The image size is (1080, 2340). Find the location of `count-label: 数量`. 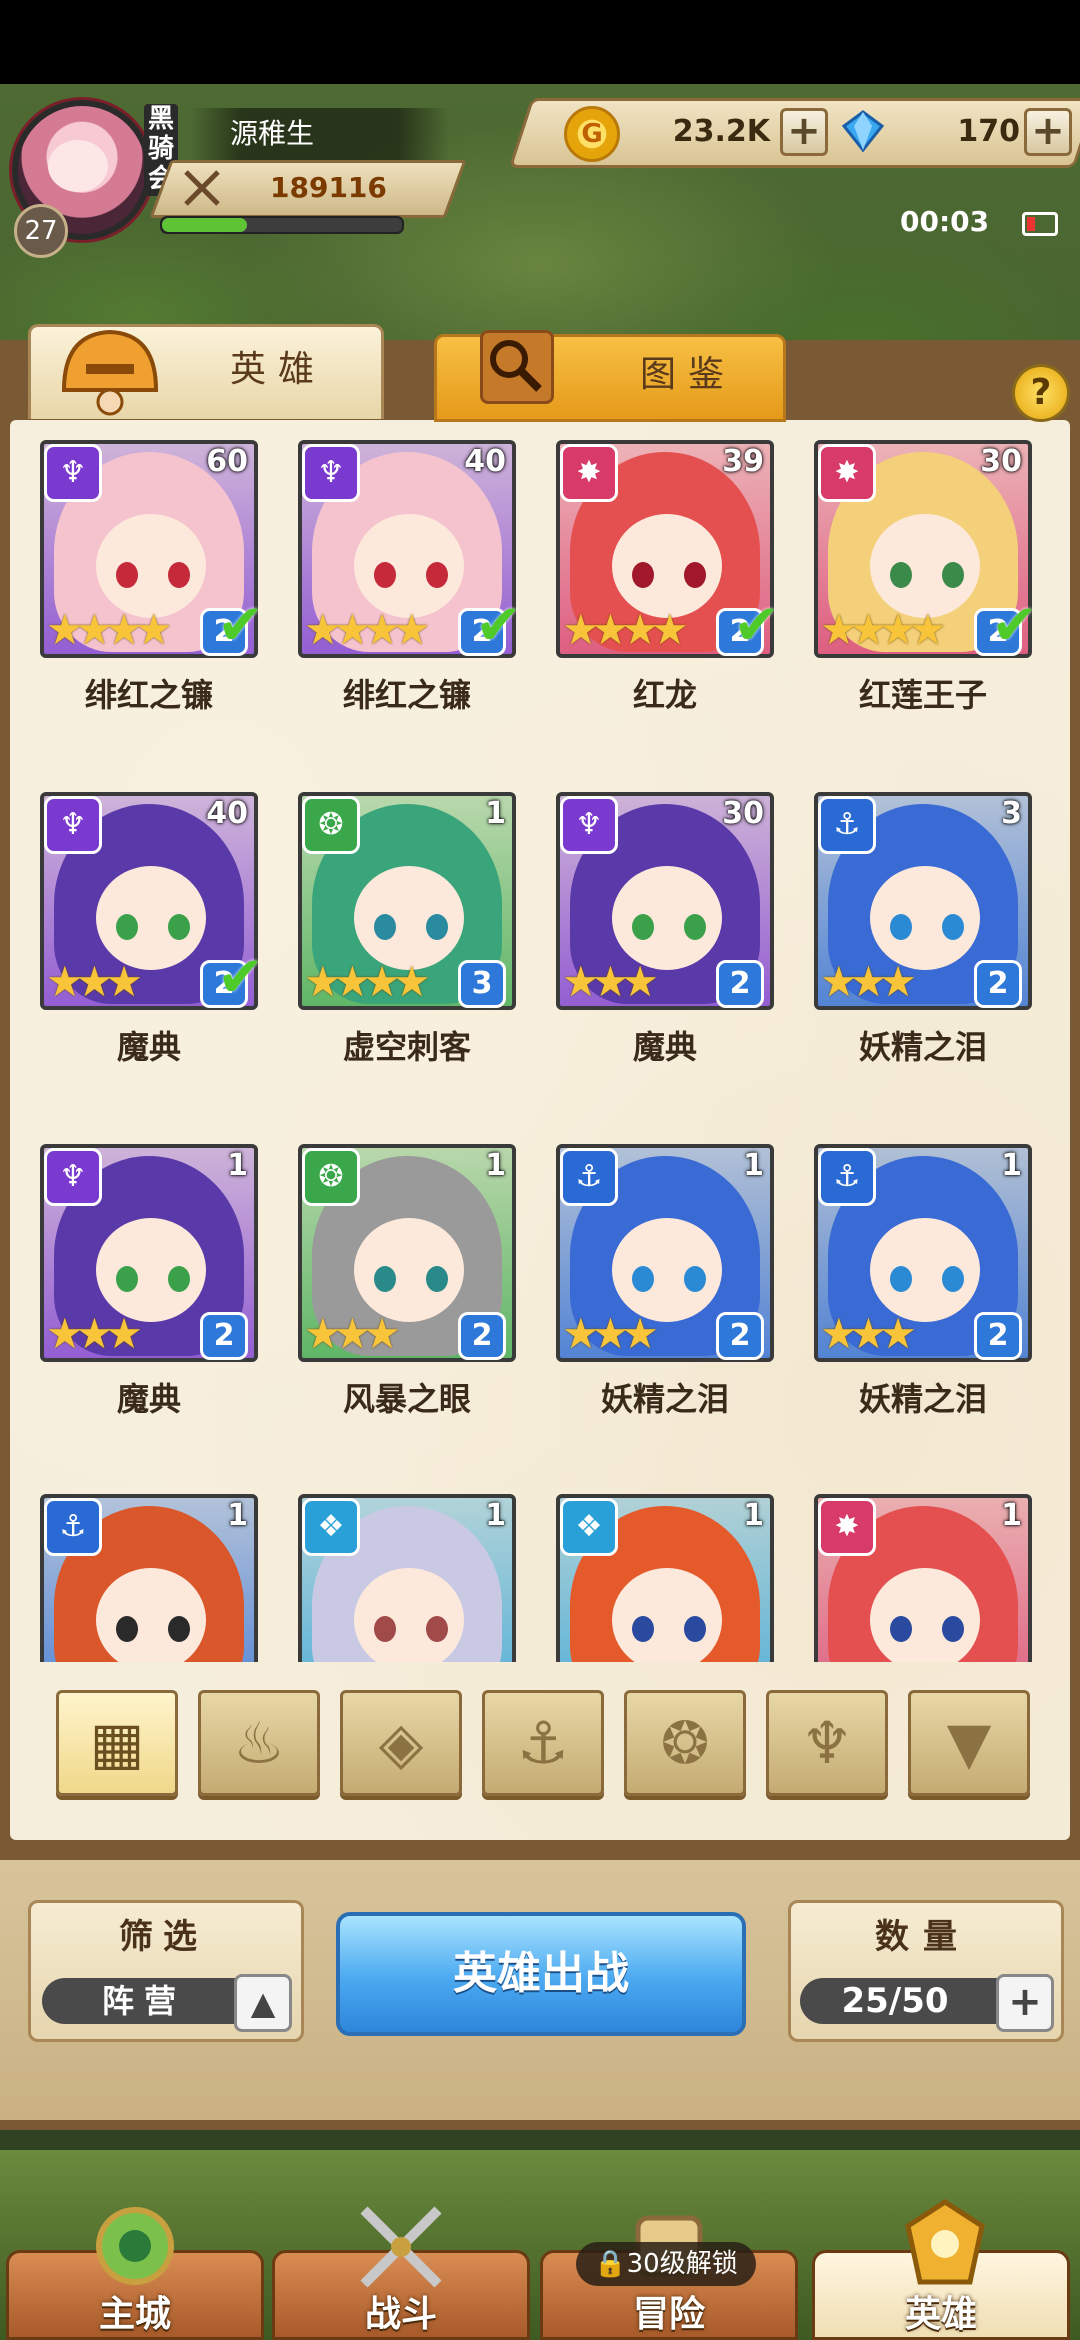

count-label: 数量 is located at coordinates (923, 1937).